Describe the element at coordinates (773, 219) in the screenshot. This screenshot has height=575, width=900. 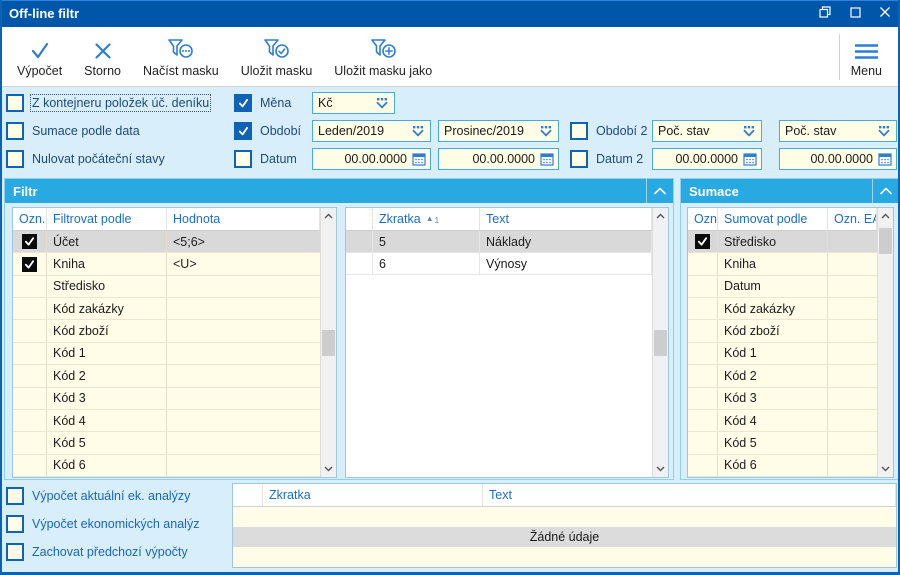
I see `column-header: Sumovat podle` at that location.